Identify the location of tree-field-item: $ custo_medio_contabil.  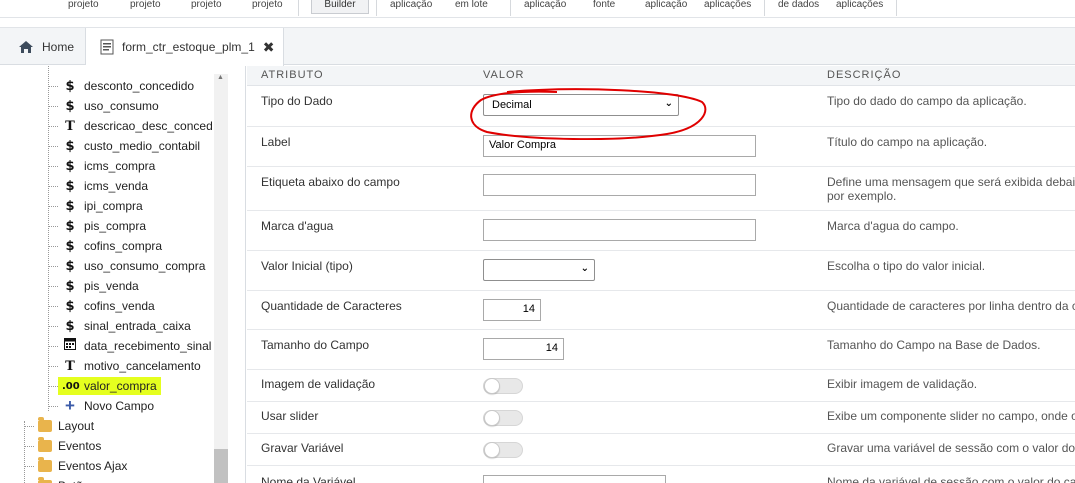
(124, 146).